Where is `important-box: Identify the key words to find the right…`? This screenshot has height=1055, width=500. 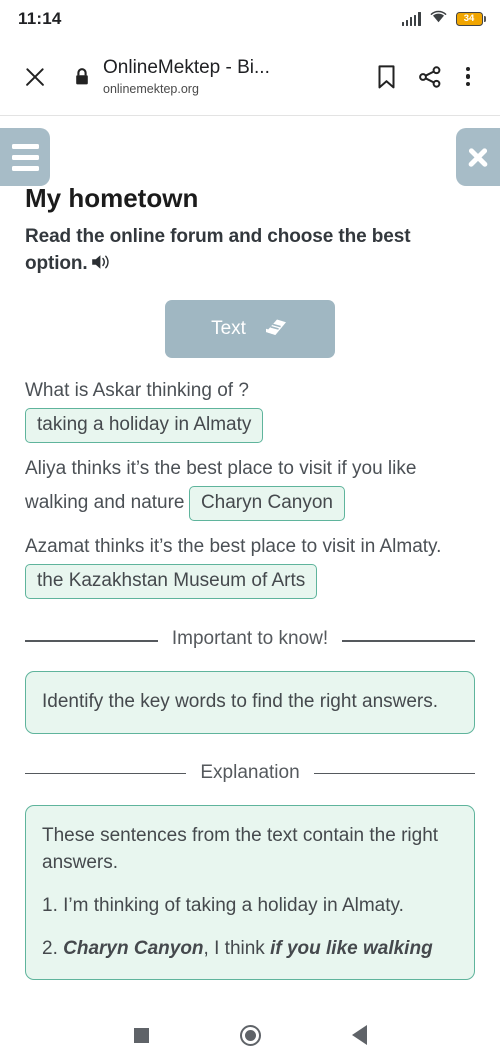 important-box: Identify the key words to find the right… is located at coordinates (250, 702).